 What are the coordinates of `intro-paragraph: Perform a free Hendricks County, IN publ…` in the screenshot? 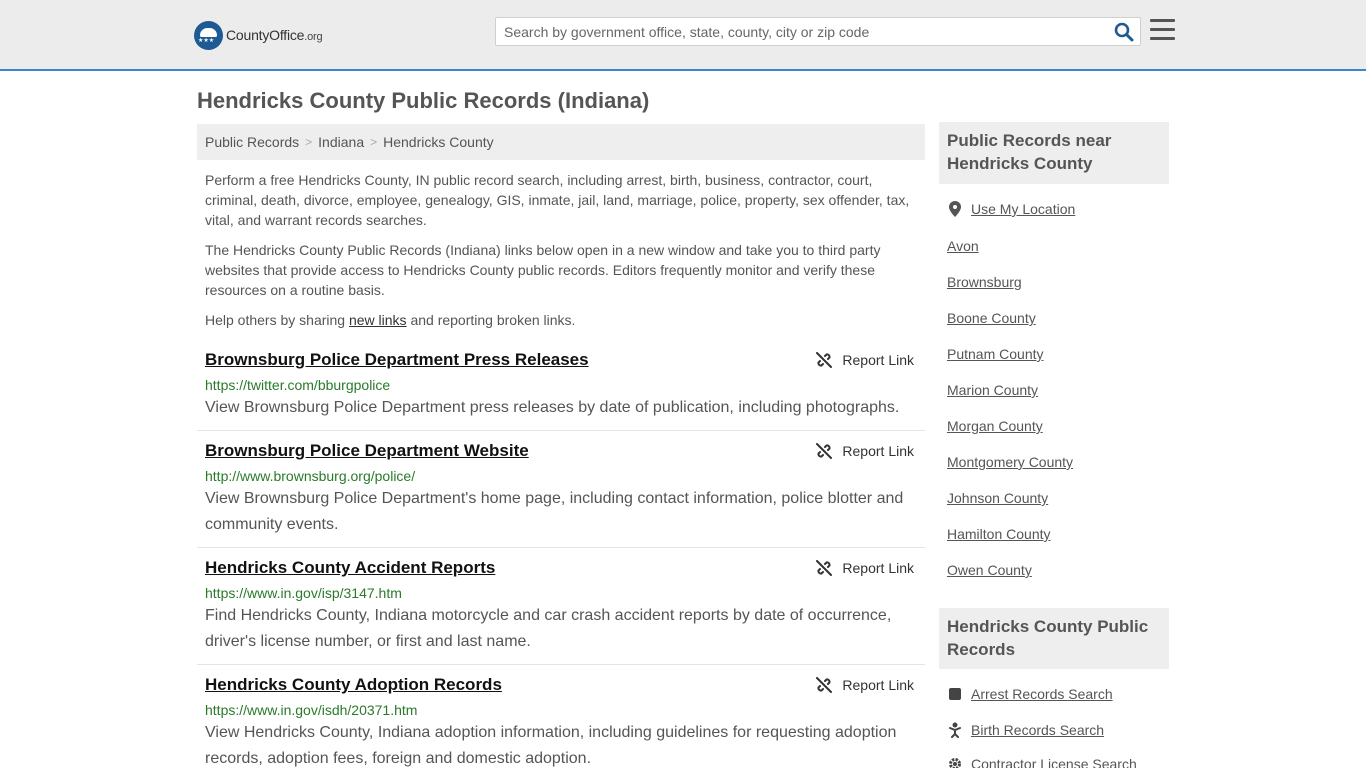 It's located at (557, 200).